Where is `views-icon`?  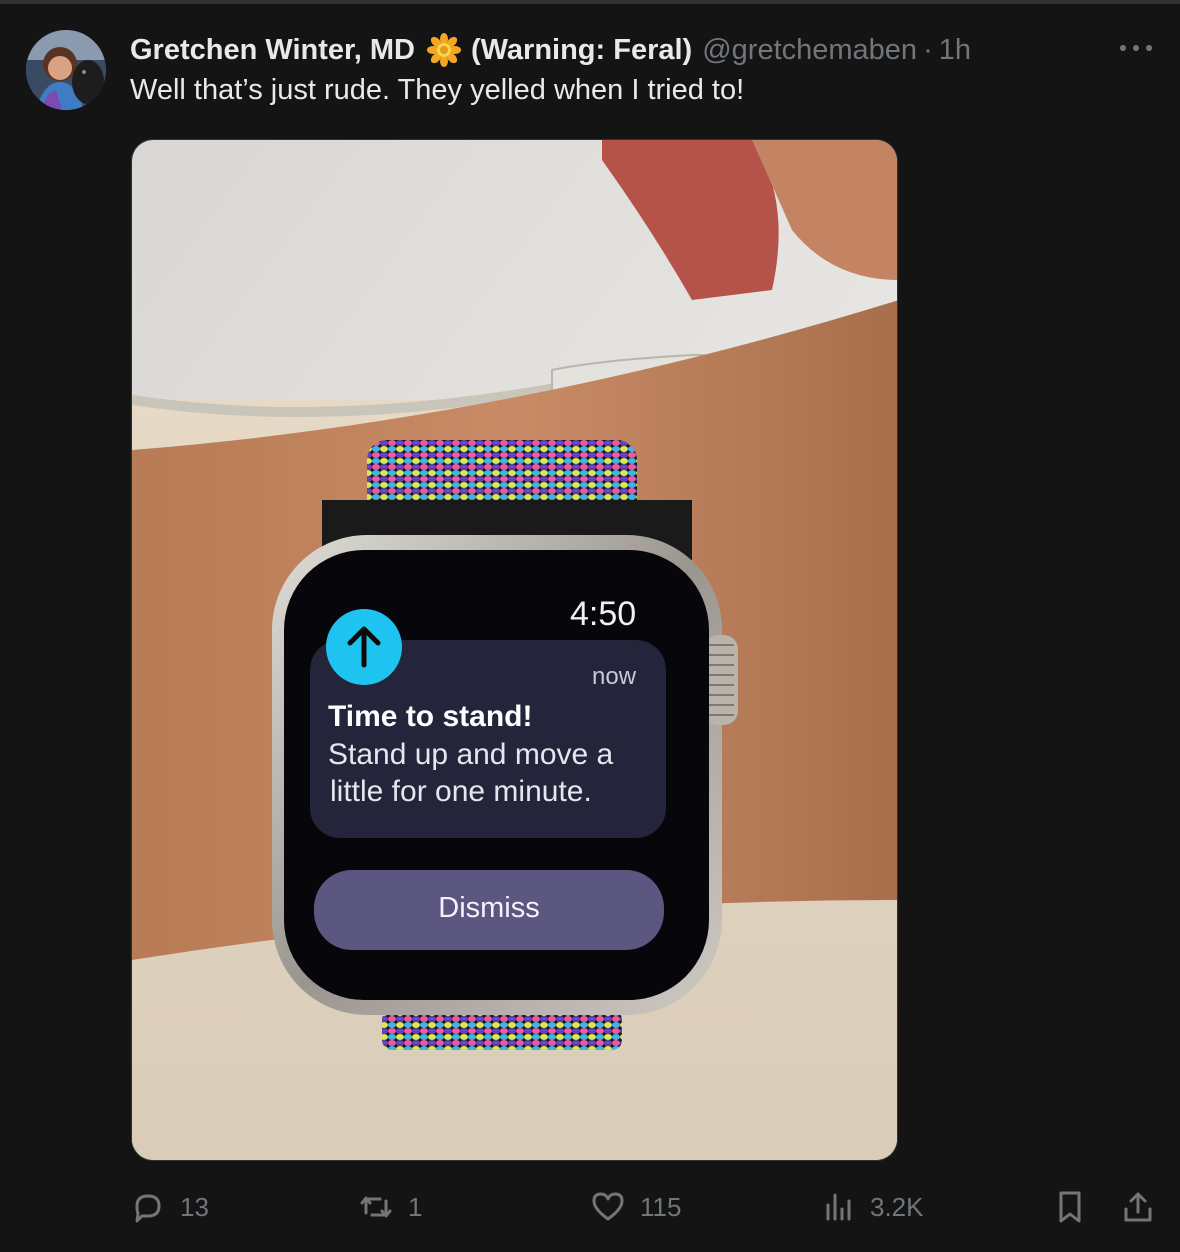
views-icon is located at coordinates (838, 1207).